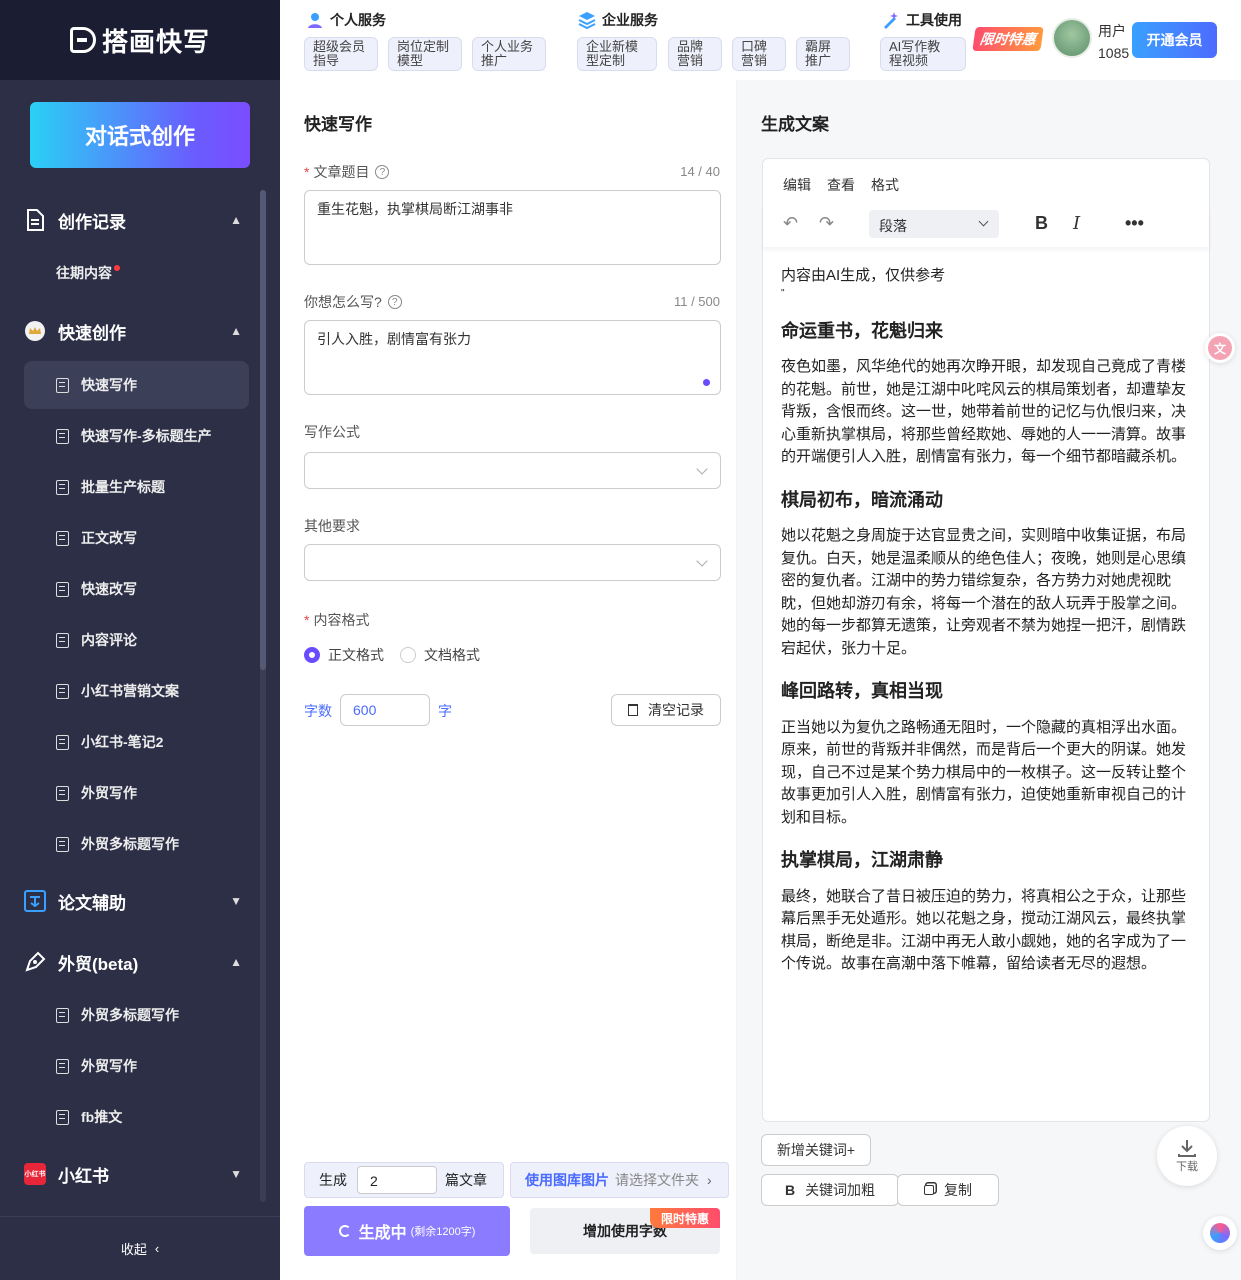 The width and height of the screenshot is (1241, 1280). What do you see at coordinates (385, 710) in the screenshot?
I see `word-count-input: 600` at bounding box center [385, 710].